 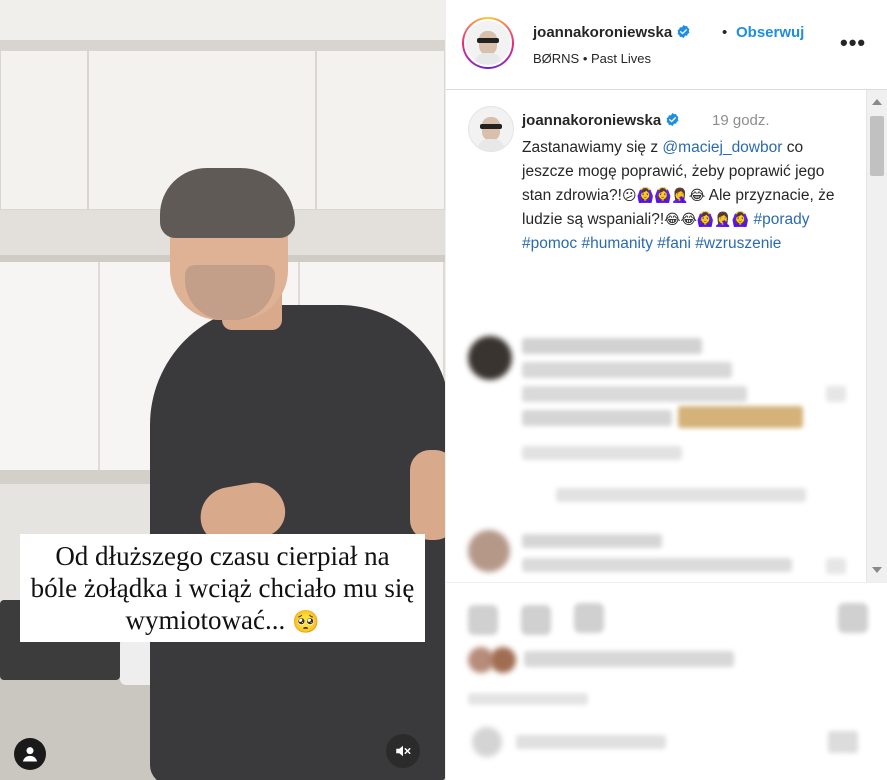 I want to click on user-icon-glyph, so click(x=30, y=754).